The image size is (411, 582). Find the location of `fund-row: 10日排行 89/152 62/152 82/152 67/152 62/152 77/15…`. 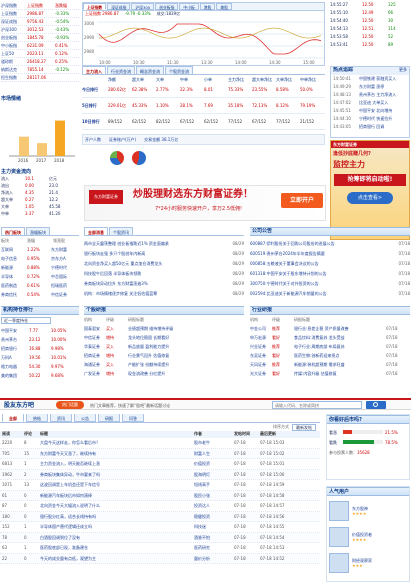

fund-row: 10日排行 89/152 62/152 82/152 67/152 62/152 77/15… is located at coordinates (203, 122).